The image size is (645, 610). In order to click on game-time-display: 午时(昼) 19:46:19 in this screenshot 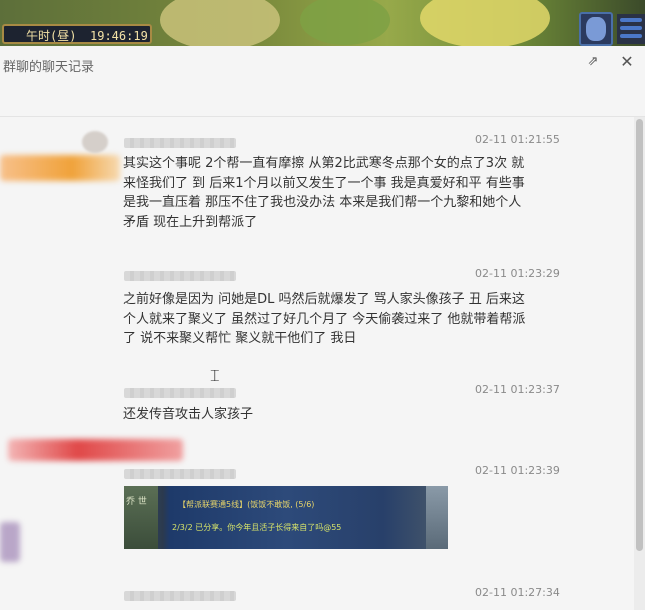, I will do `click(77, 34)`.